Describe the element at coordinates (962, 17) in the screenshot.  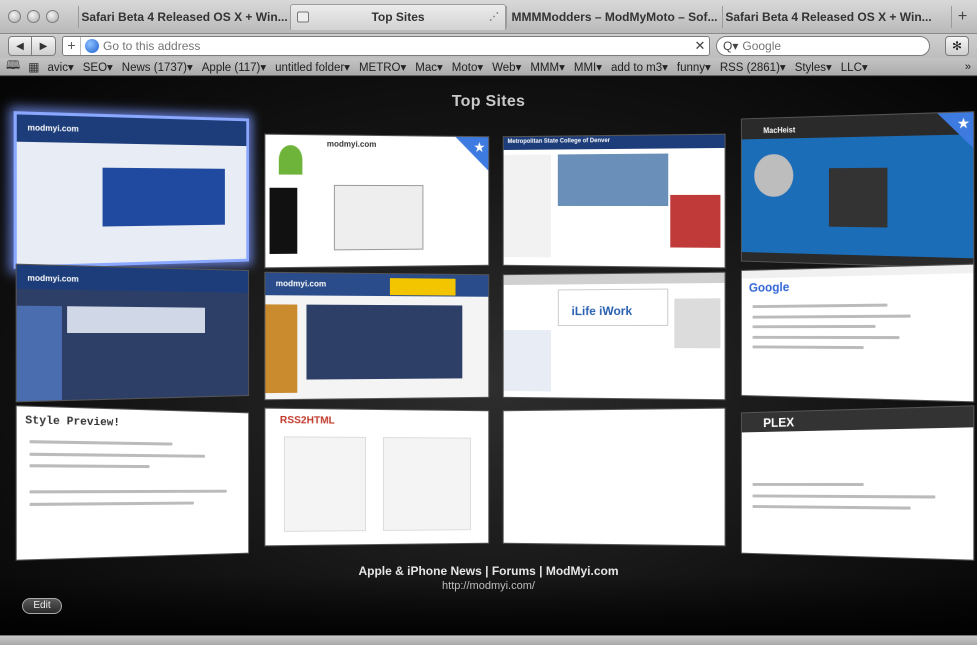
I see `new-tab-button: +` at that location.